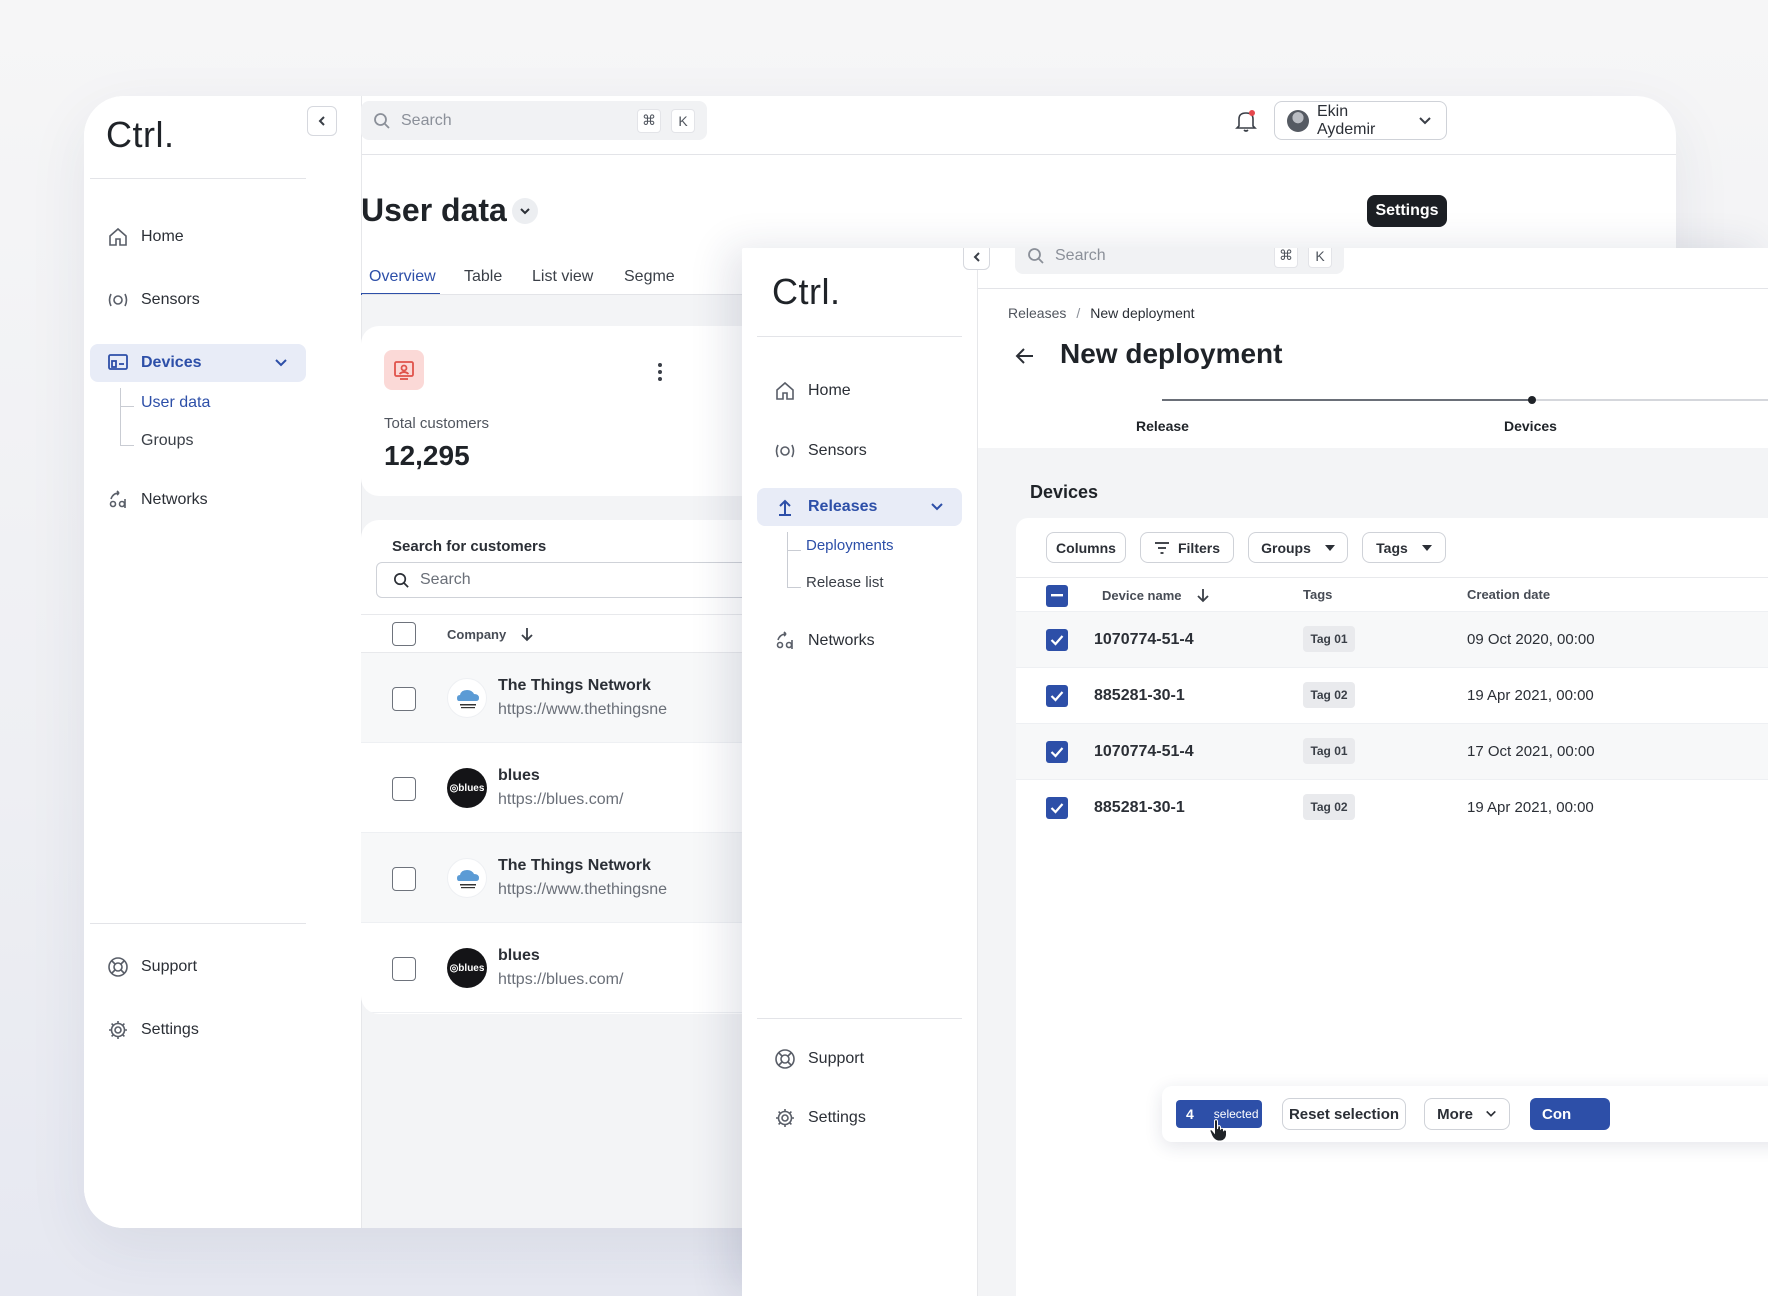 This screenshot has height=1296, width=1768. Describe the element at coordinates (1139, 807) in the screenshot. I see `device-name: 885281-30-1` at that location.